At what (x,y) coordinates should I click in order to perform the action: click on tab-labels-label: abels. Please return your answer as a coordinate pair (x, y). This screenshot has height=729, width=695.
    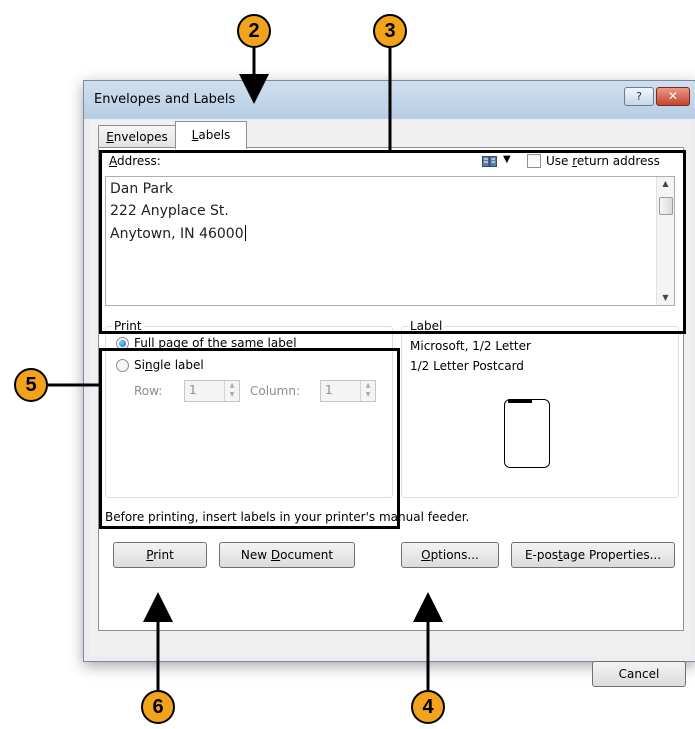
    Looking at the image, I should click on (214, 135).